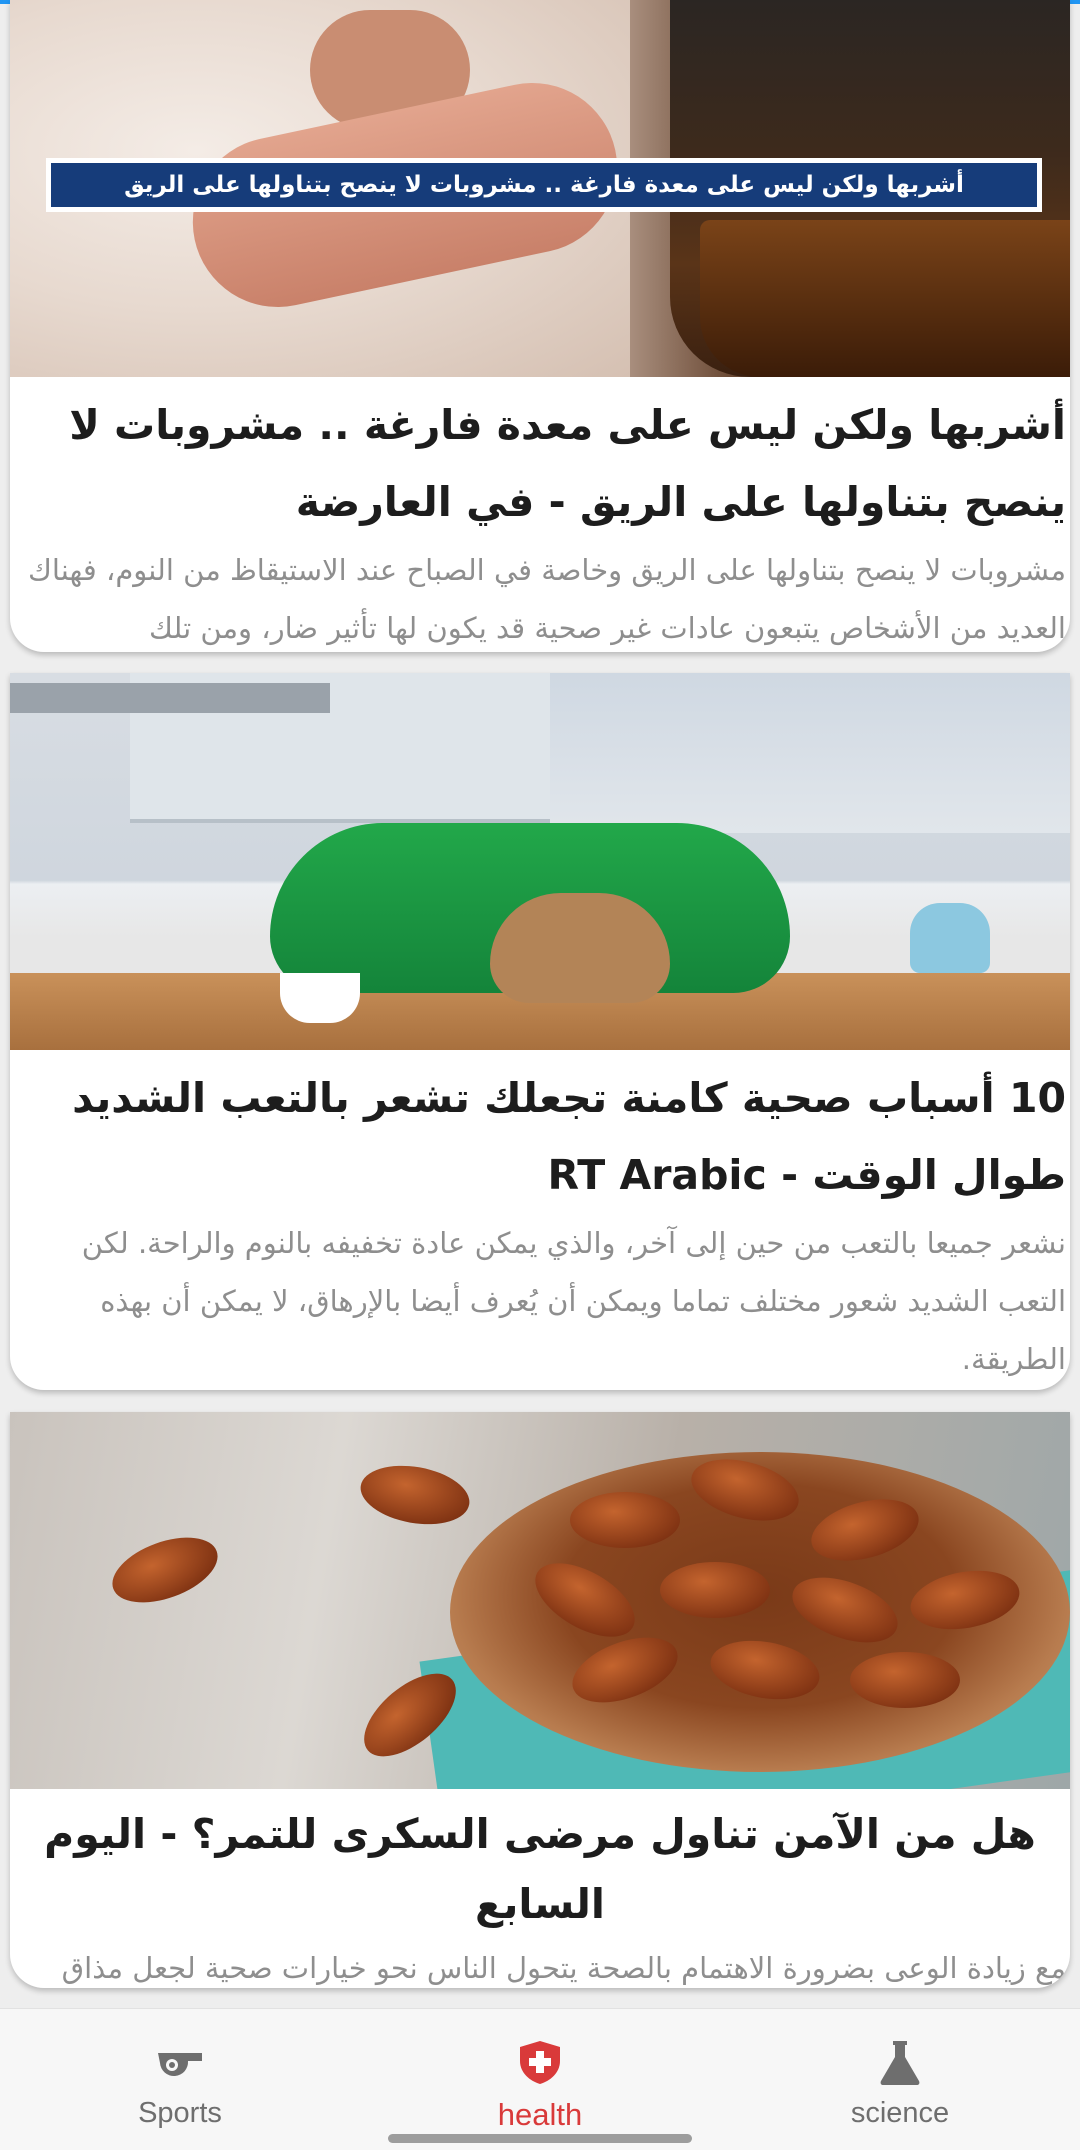 The height and width of the screenshot is (2150, 1080). I want to click on nav-item-health: health, so click(540, 2079).